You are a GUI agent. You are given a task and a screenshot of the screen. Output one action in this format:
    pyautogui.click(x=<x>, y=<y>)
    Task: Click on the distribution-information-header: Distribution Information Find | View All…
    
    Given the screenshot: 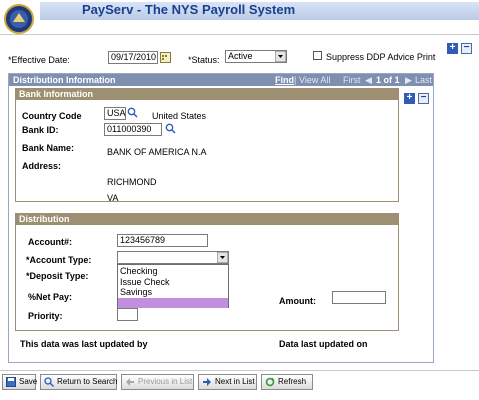 What is the action you would take?
    pyautogui.click(x=221, y=80)
    